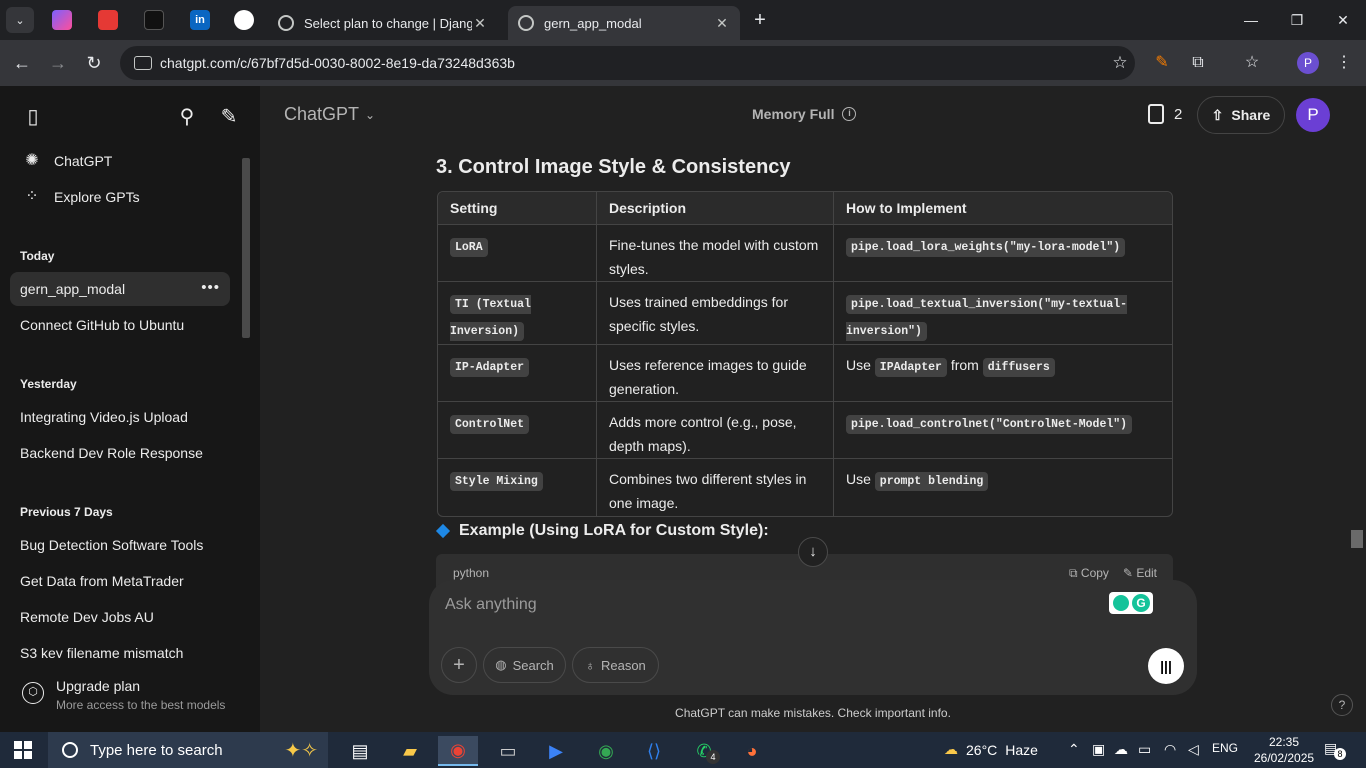 The image size is (1366, 768). I want to click on search-button: ◍ Search, so click(524, 665).